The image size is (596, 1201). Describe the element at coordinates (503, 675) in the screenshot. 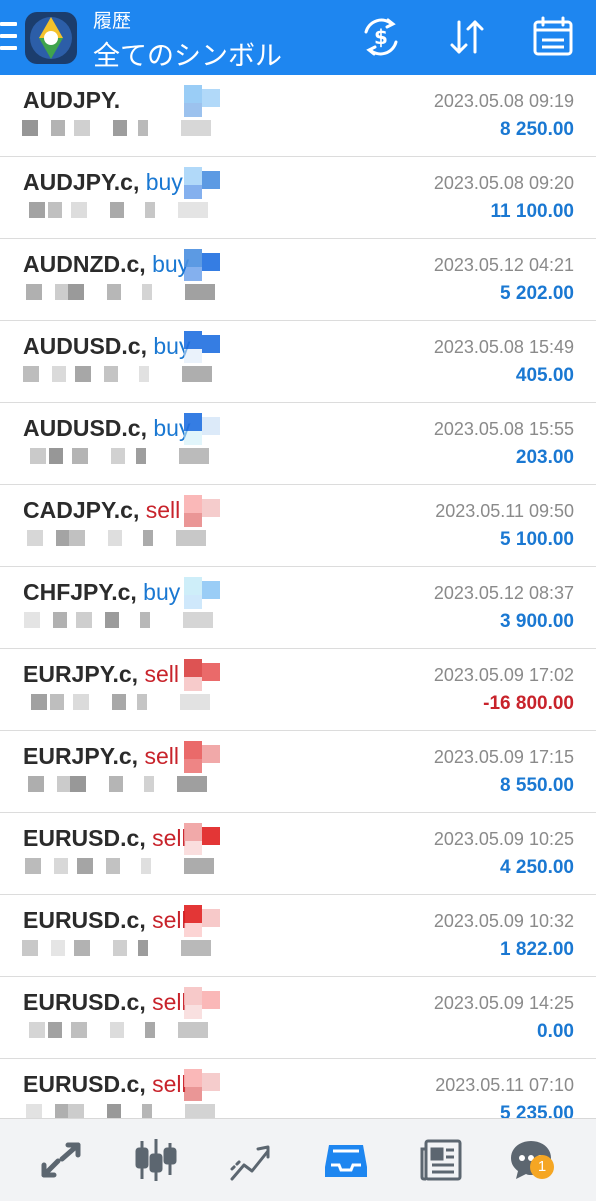

I see `trade-close-time: 2023.05.09 17:02` at that location.